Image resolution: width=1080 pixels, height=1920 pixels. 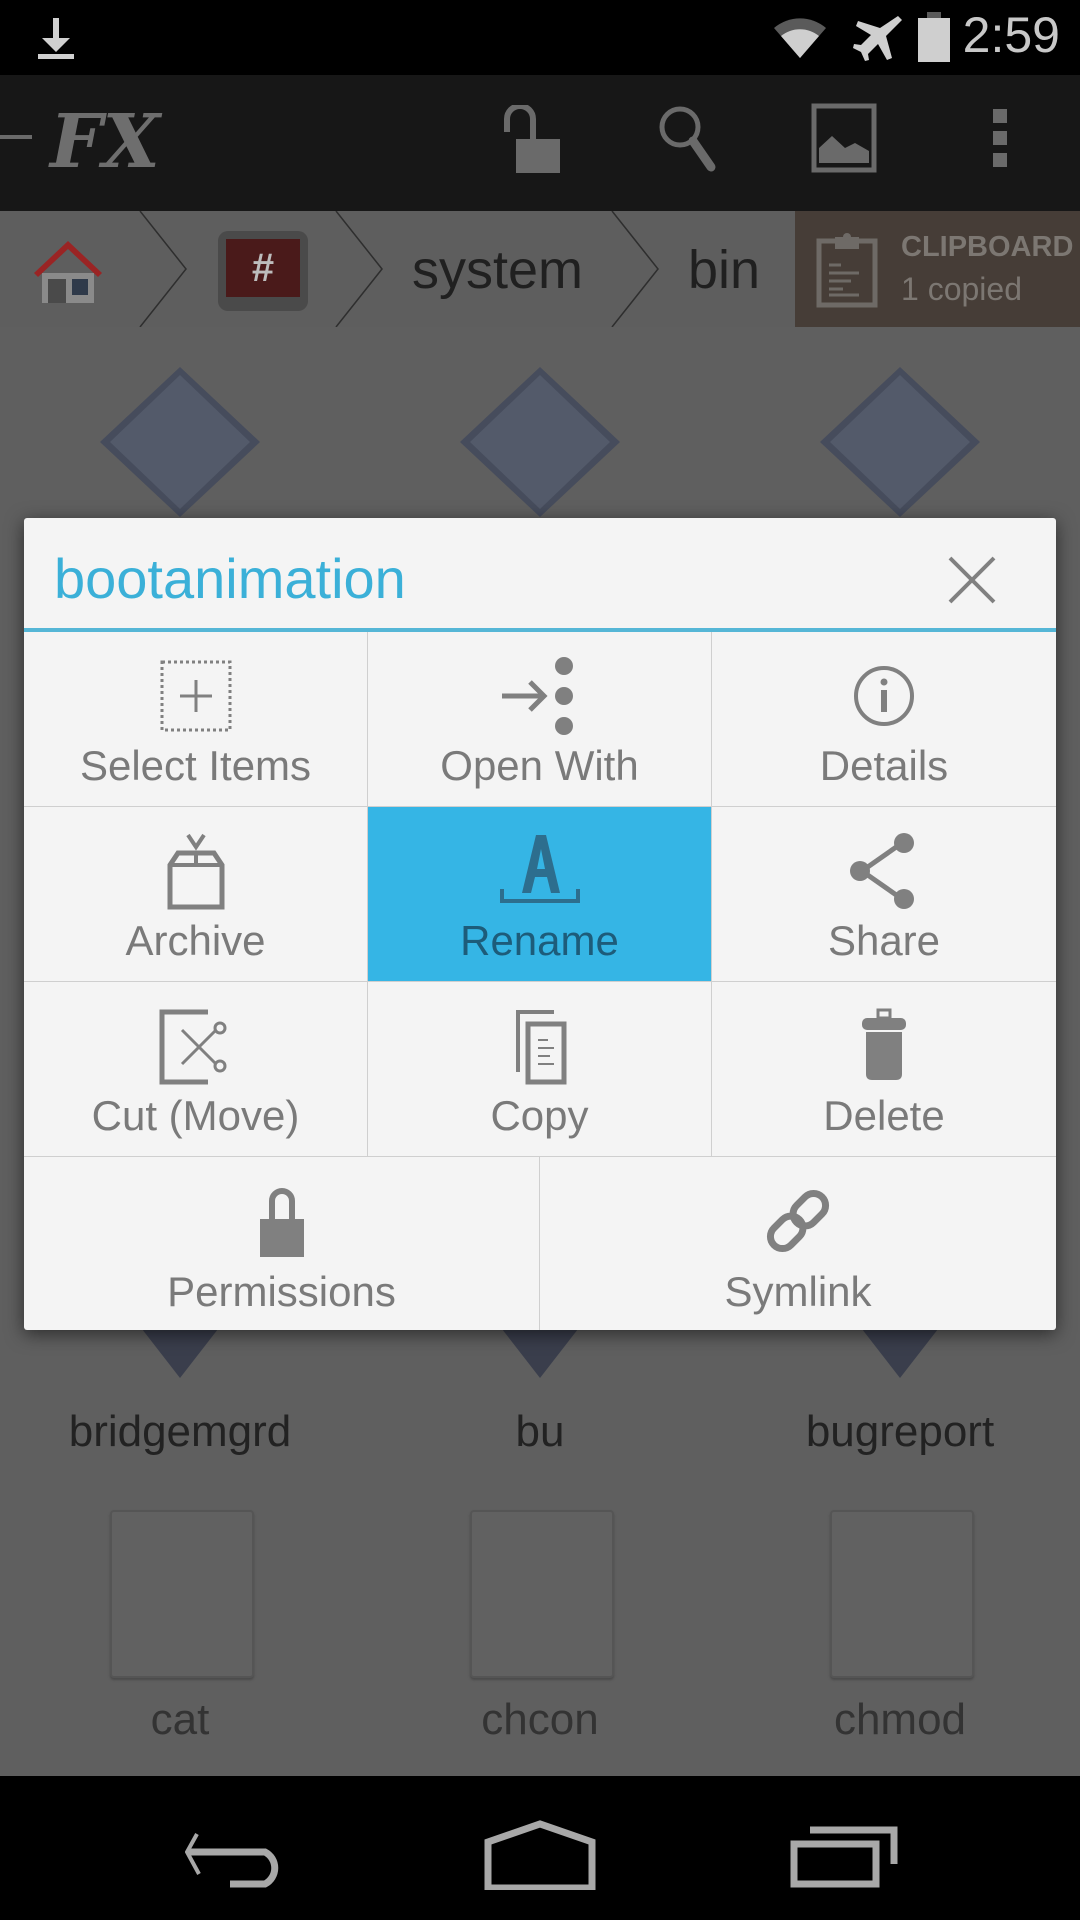 I want to click on clipboard-title: CLIPBOARD, so click(x=987, y=247).